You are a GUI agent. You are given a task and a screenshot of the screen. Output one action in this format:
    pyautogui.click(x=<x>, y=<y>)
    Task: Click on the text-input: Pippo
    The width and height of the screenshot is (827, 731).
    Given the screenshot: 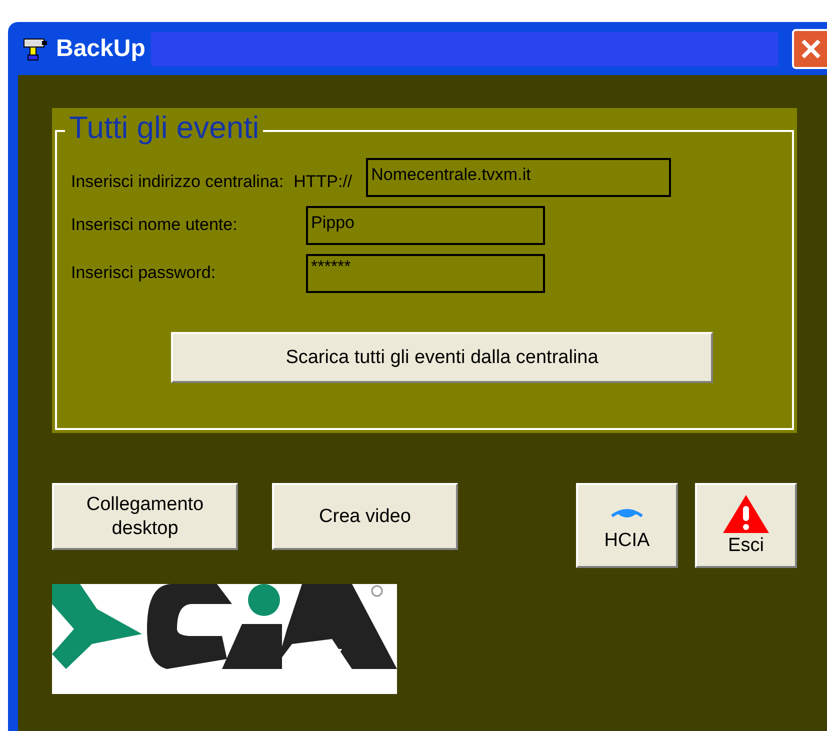 What is the action you would take?
    pyautogui.click(x=425, y=225)
    